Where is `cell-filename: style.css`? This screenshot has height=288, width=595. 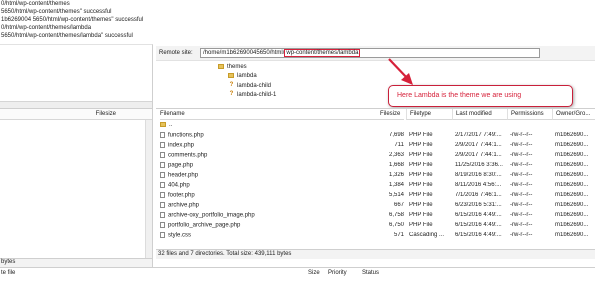
cell-filename: style.css is located at coordinates (267, 235).